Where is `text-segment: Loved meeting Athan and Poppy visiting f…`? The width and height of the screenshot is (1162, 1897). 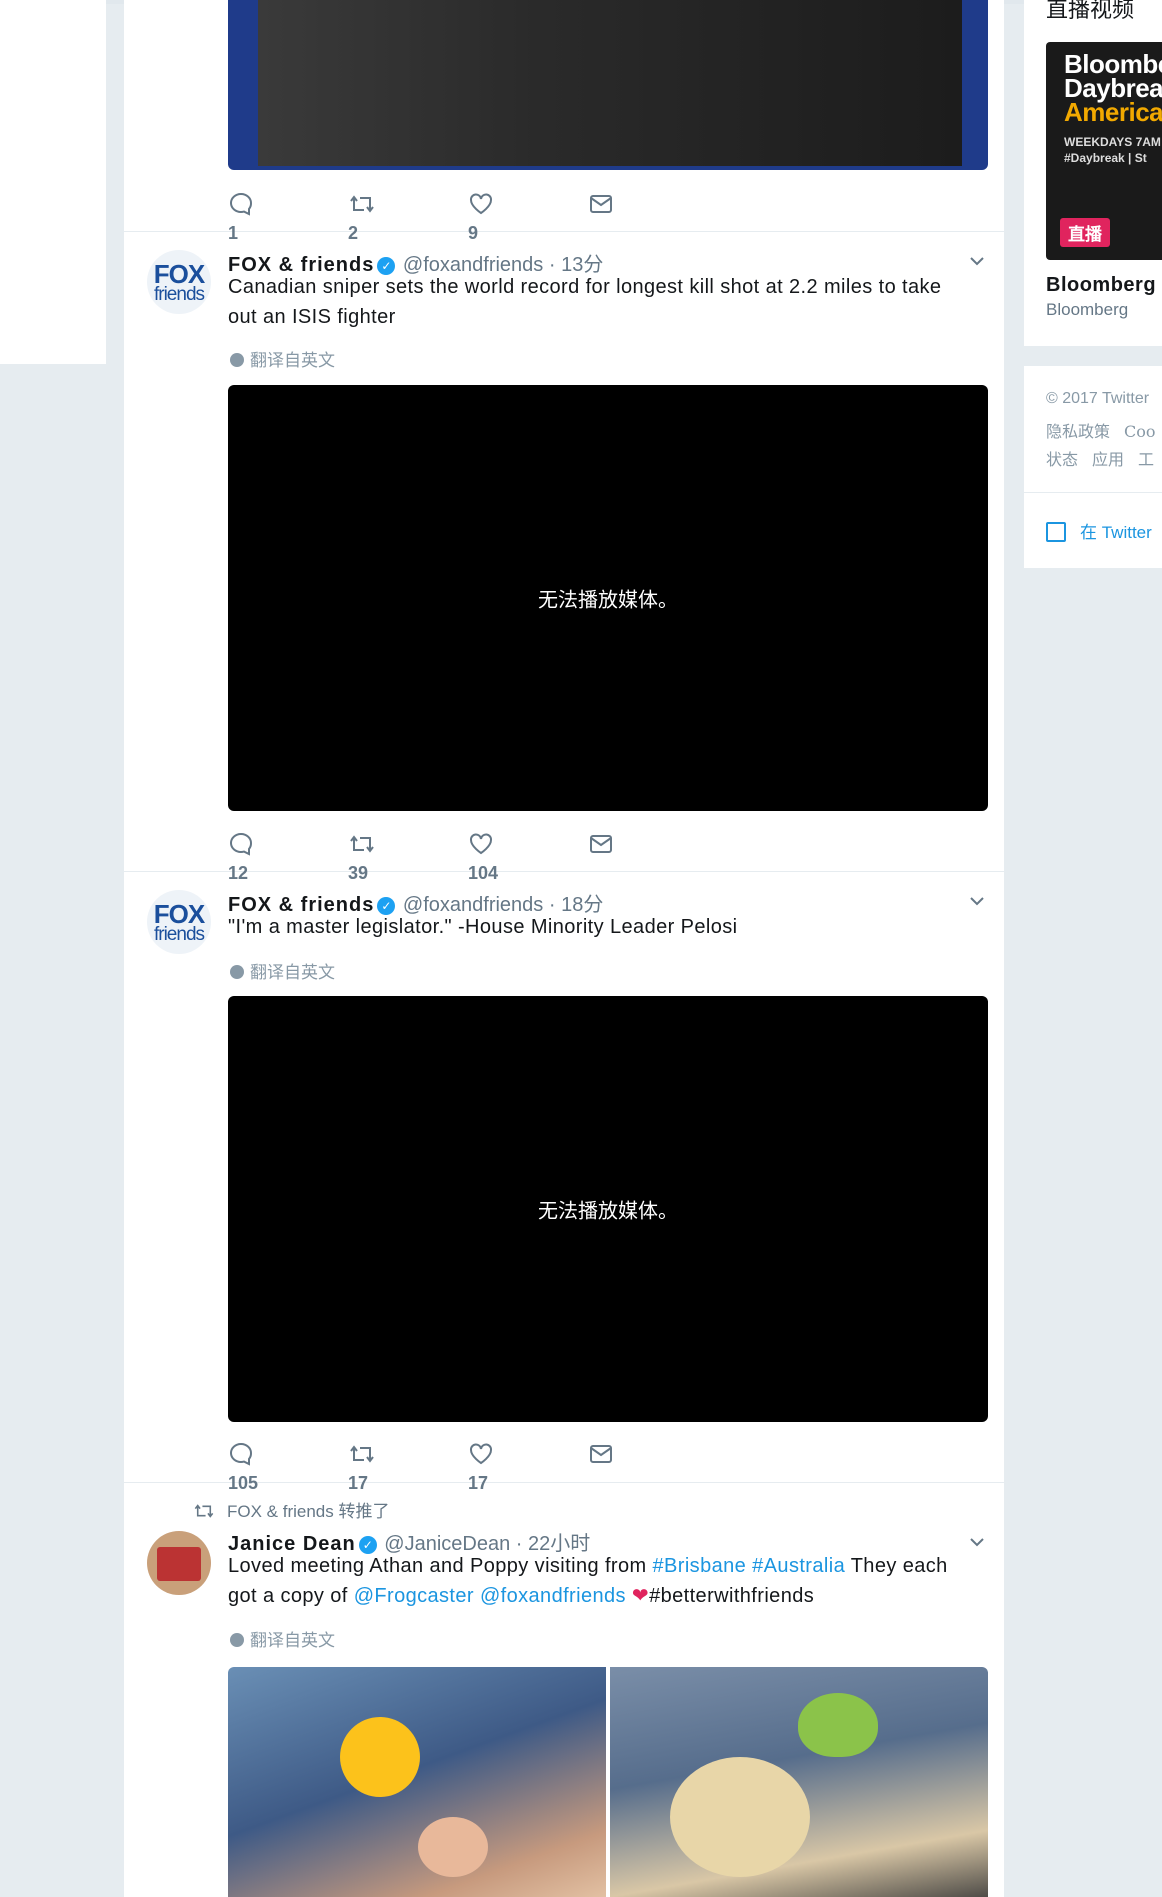 text-segment: Loved meeting Athan and Poppy visiting f… is located at coordinates (440, 1566).